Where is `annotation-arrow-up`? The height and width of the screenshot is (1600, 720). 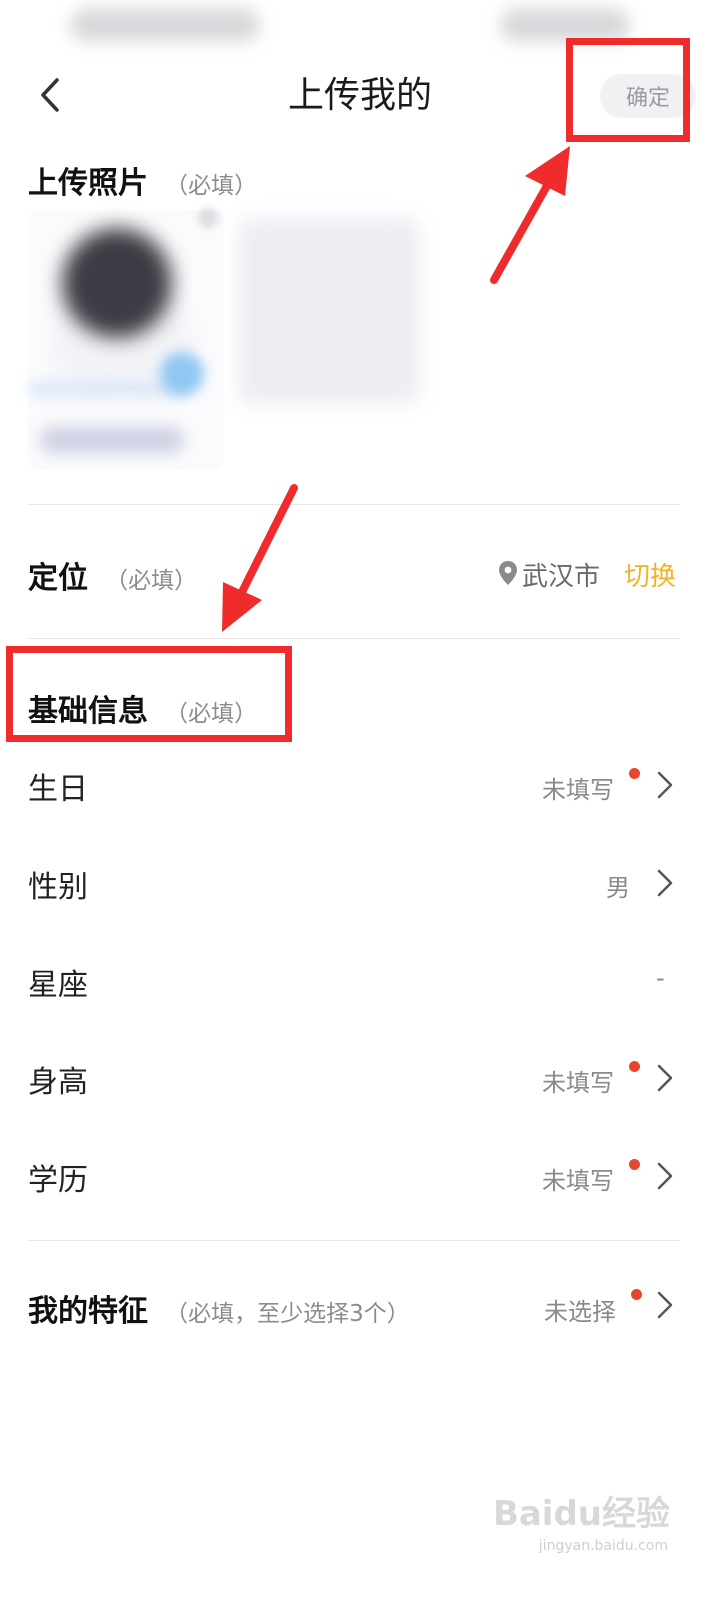
annotation-arrow-up is located at coordinates (530, 215).